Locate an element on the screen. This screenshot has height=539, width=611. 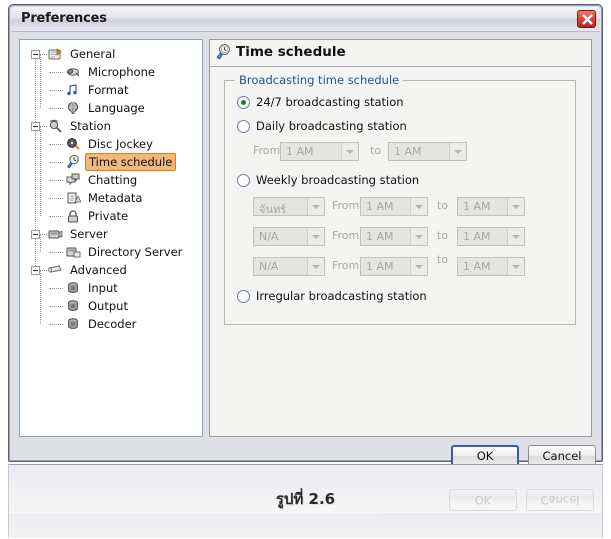
radio-247-label: 24/7 broadcasting station is located at coordinates (330, 102).